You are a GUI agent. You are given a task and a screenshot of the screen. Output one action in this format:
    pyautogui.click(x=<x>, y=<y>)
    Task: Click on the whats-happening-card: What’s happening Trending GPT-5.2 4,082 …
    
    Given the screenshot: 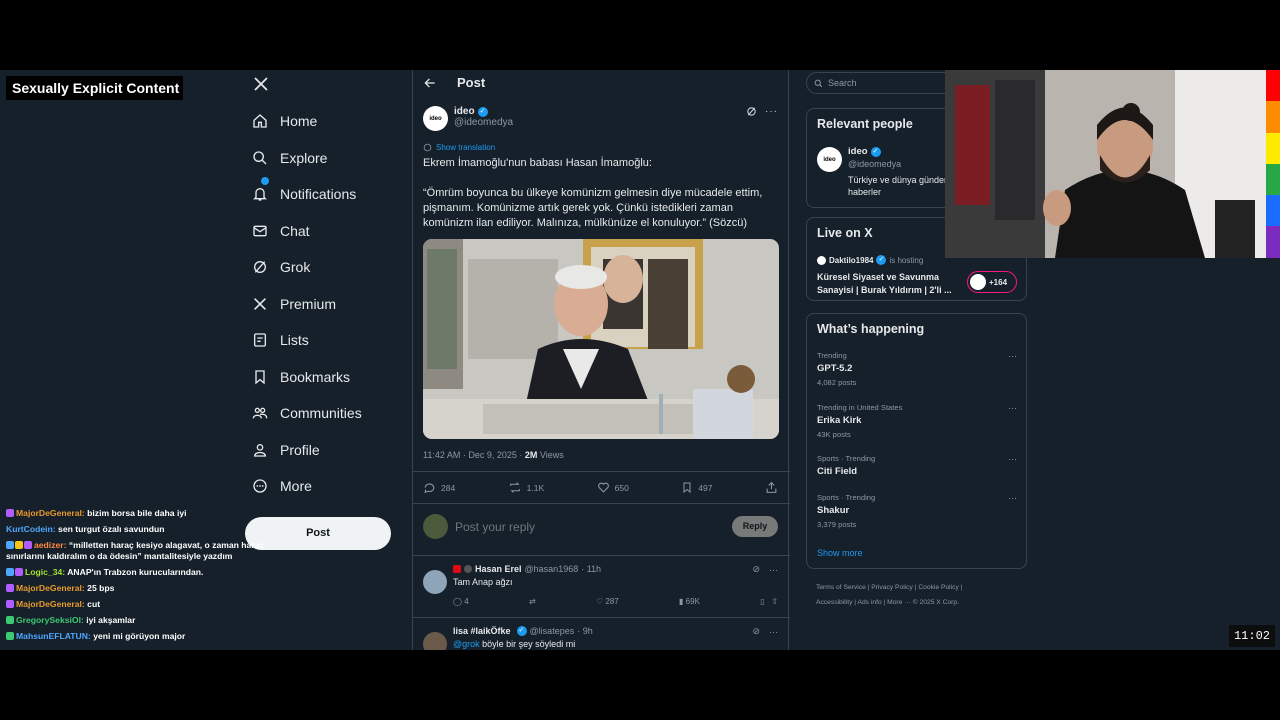 What is the action you would take?
    pyautogui.click(x=916, y=441)
    